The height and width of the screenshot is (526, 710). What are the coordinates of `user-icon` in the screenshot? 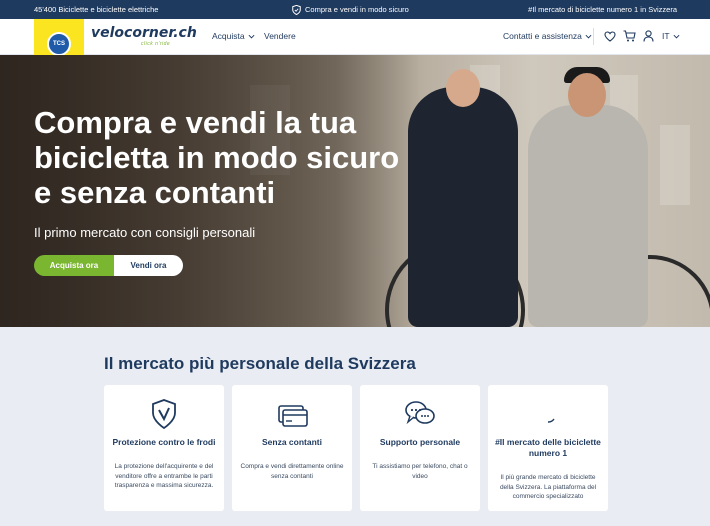 It's located at (648, 36).